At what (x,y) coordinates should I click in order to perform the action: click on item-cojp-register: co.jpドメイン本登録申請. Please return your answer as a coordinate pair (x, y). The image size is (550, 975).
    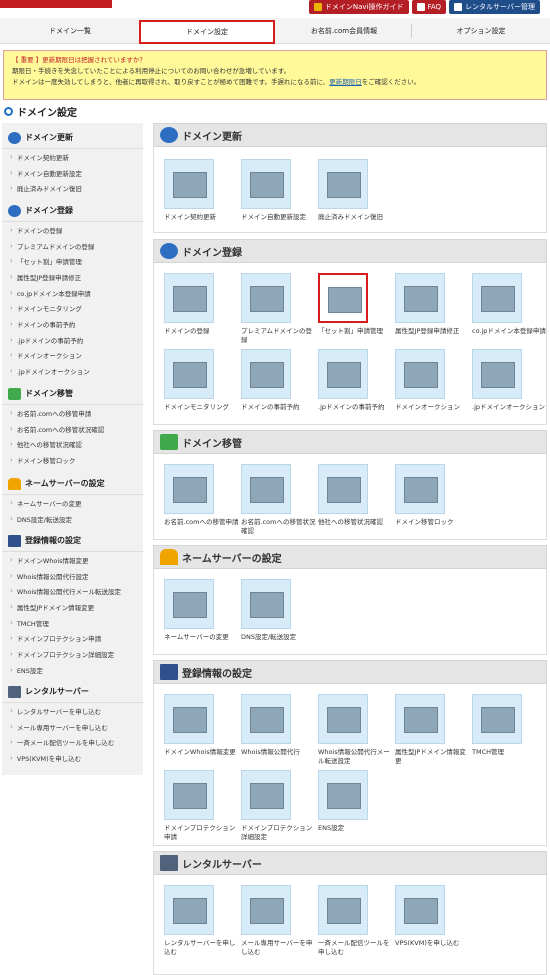
    Looking at the image, I should click on (510, 304).